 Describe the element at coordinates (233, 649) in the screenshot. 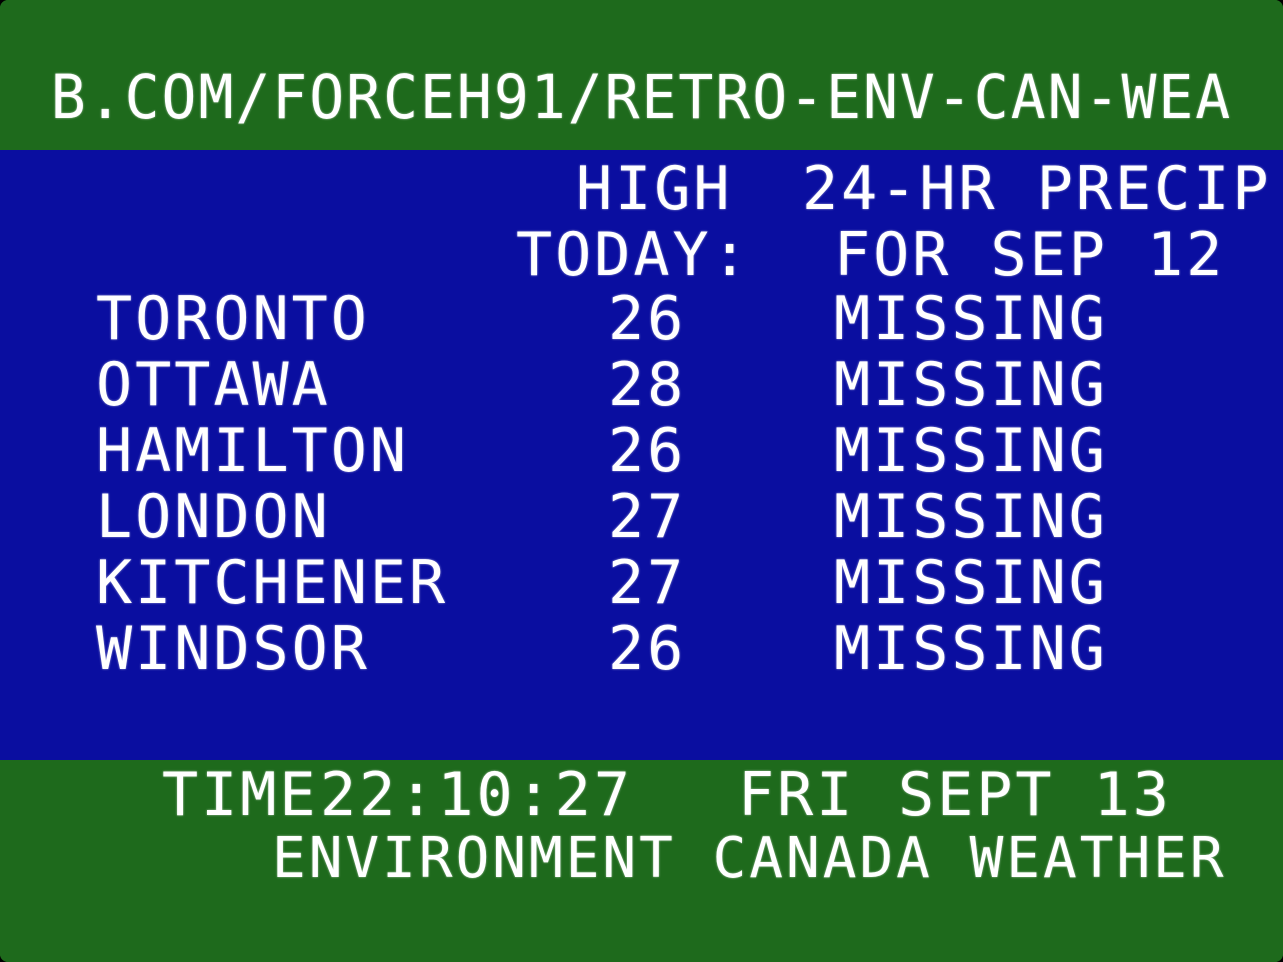

I see `city-name: WINDSOR` at that location.